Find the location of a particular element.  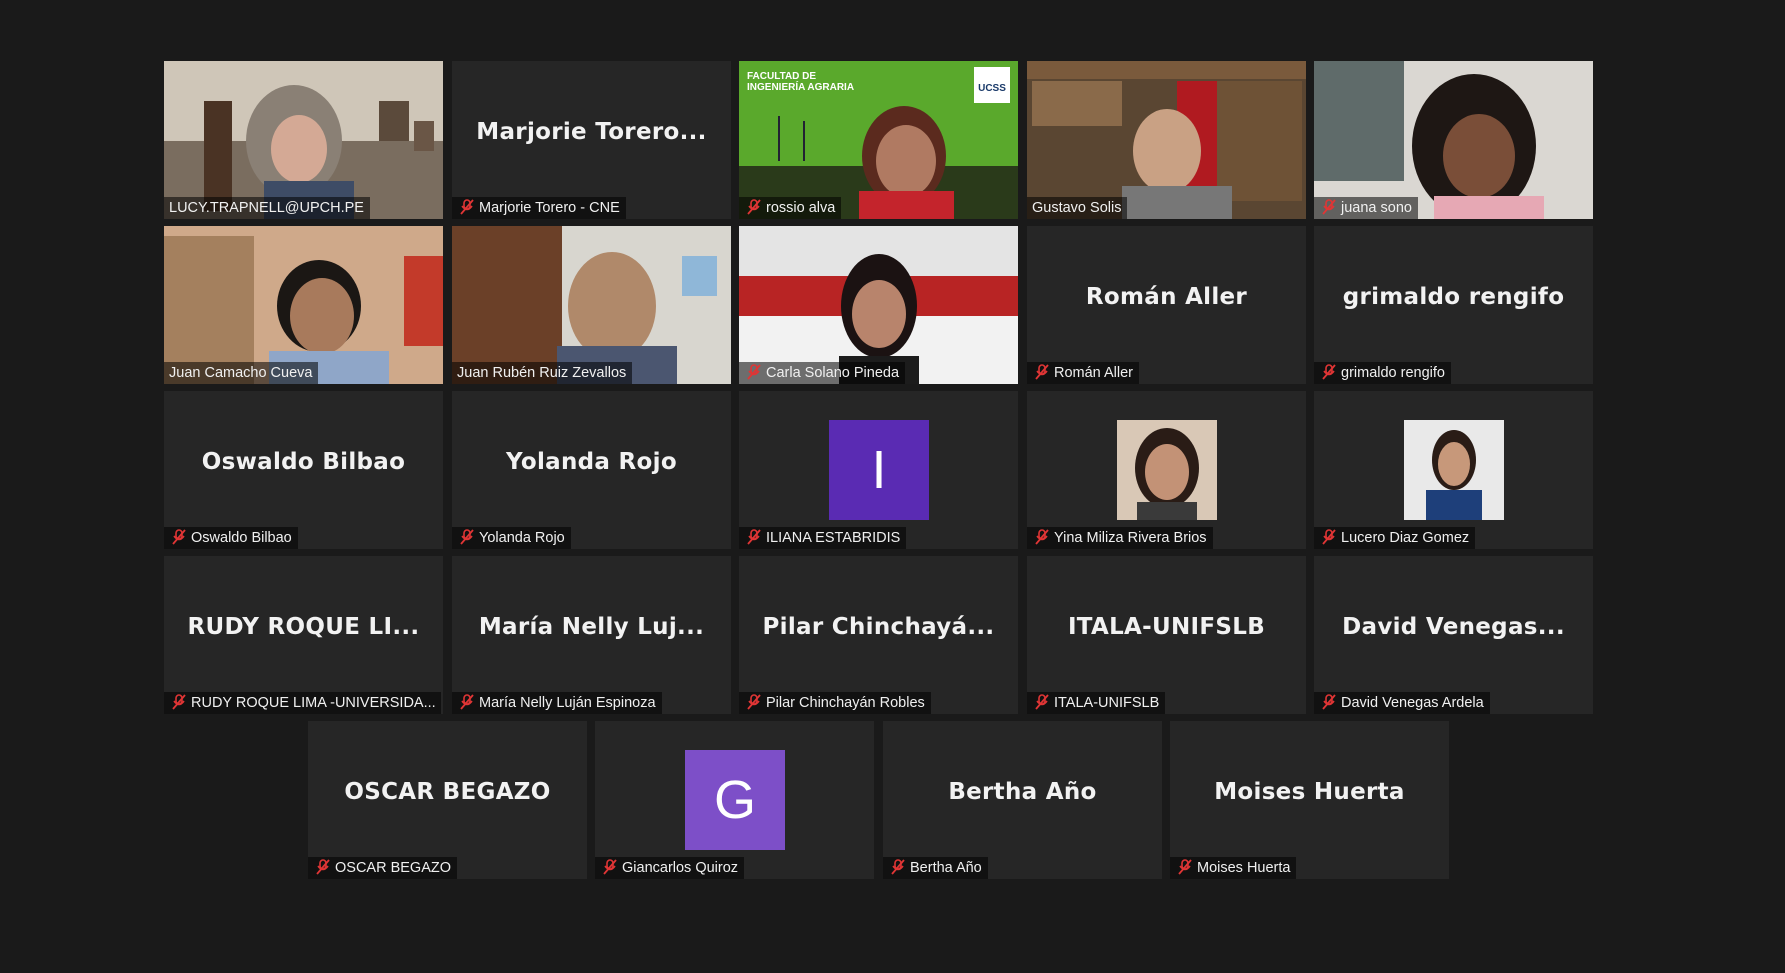

participant-tile-yolanda: Yolanda Rojo Yolanda Rojo is located at coordinates (591, 470).